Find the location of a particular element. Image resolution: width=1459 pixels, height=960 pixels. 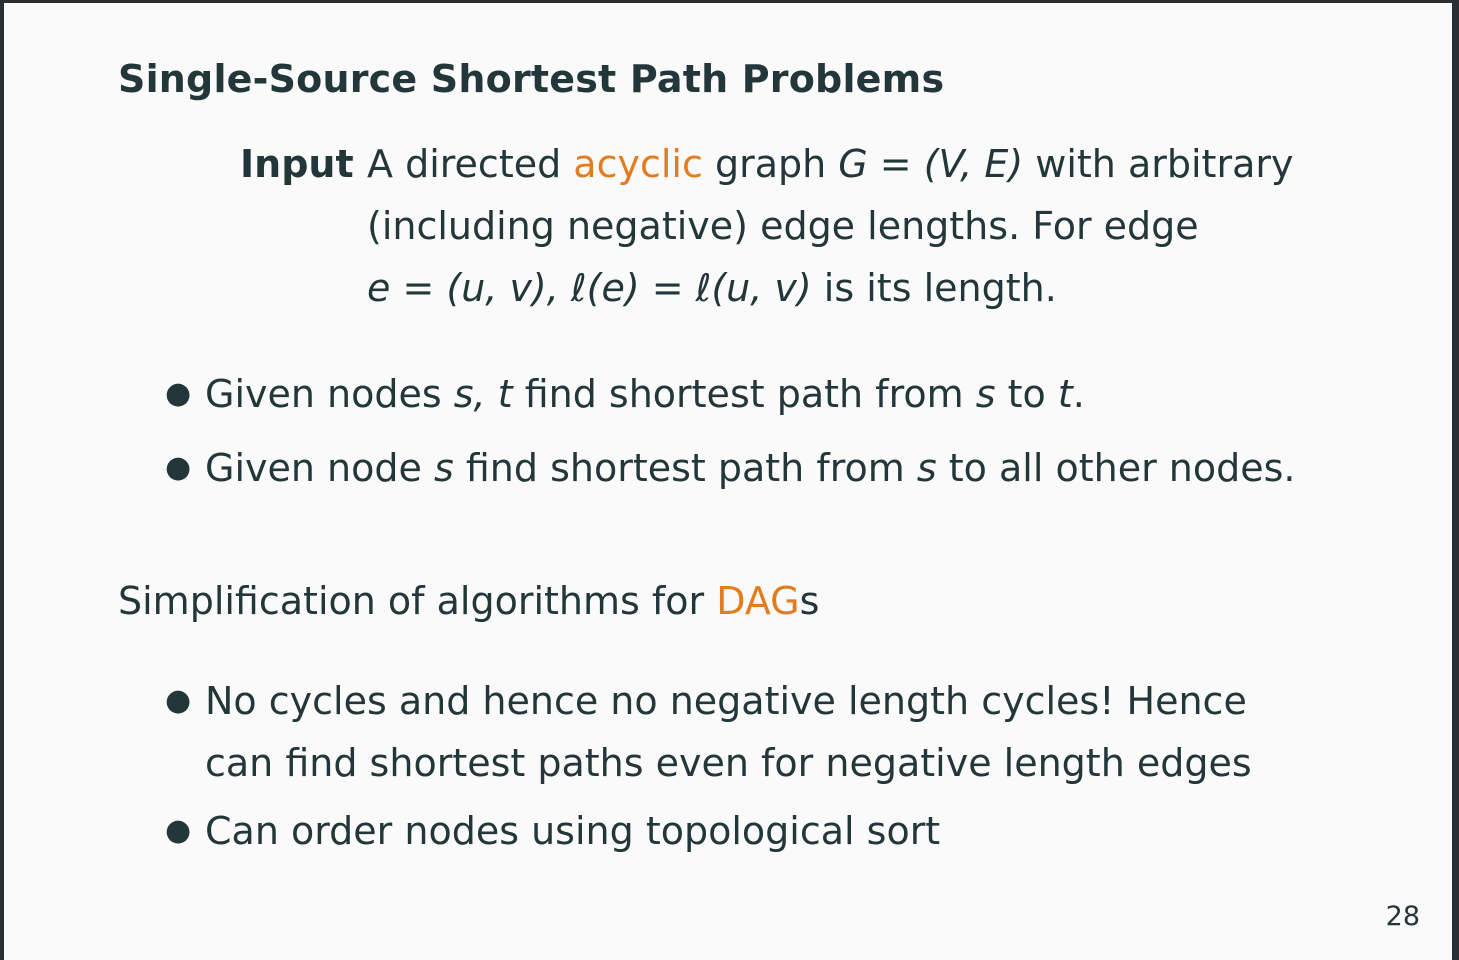

input-text-segment: A directed is located at coordinates (470, 164).